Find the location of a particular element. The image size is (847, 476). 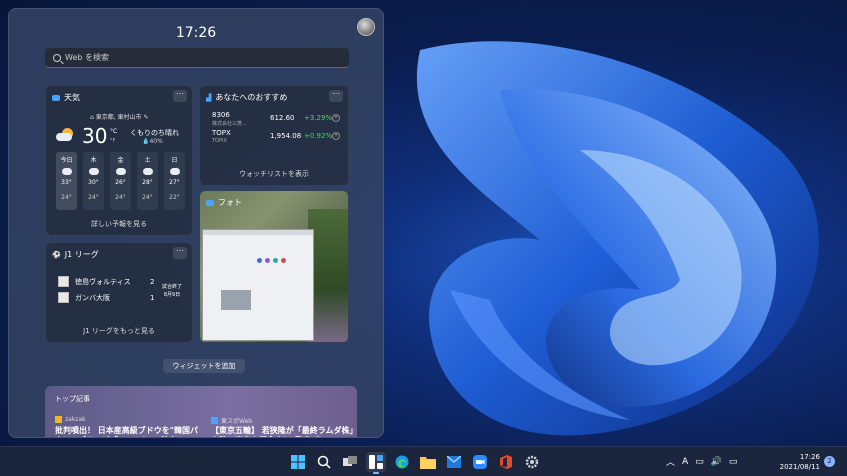

top-stories-title: トップ記事 is located at coordinates (72, 399).